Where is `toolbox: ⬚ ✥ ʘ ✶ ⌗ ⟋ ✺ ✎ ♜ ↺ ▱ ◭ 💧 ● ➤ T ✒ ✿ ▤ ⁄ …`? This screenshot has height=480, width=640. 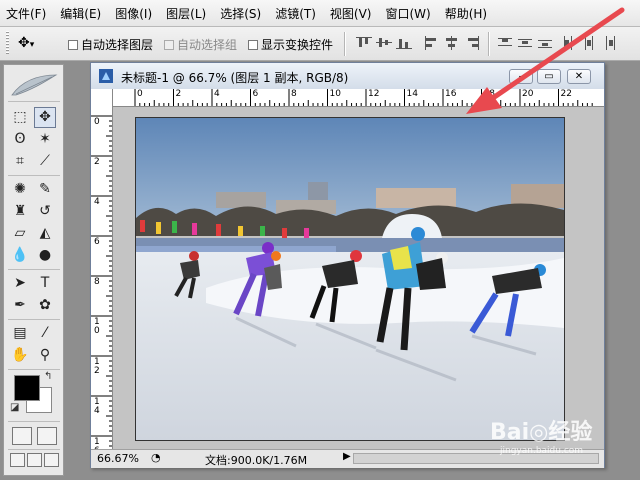
toolbox: ⬚ ✥ ʘ ✶ ⌗ ⟋ ✺ ✎ ♜ ↺ ▱ ◭ 💧 ● ➤ T ✒ ✿ ▤ ⁄ … is located at coordinates (33, 270).